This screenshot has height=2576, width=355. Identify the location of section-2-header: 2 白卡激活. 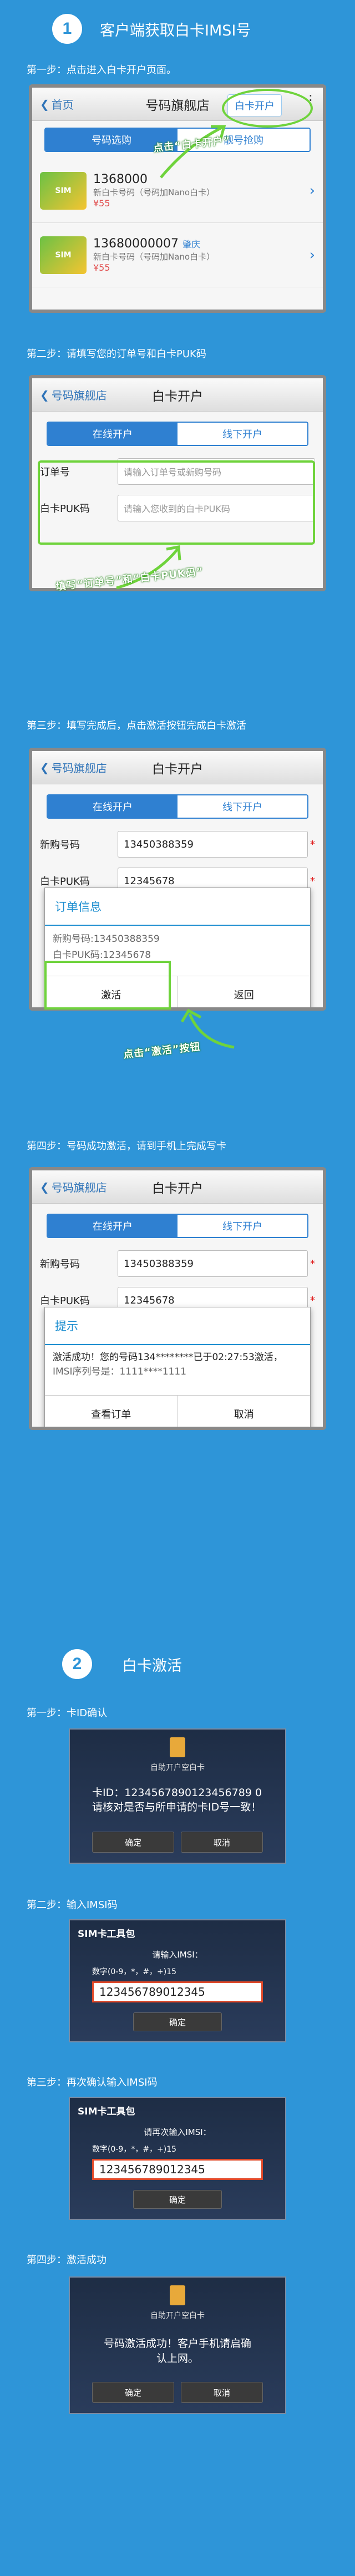
(177, 1664).